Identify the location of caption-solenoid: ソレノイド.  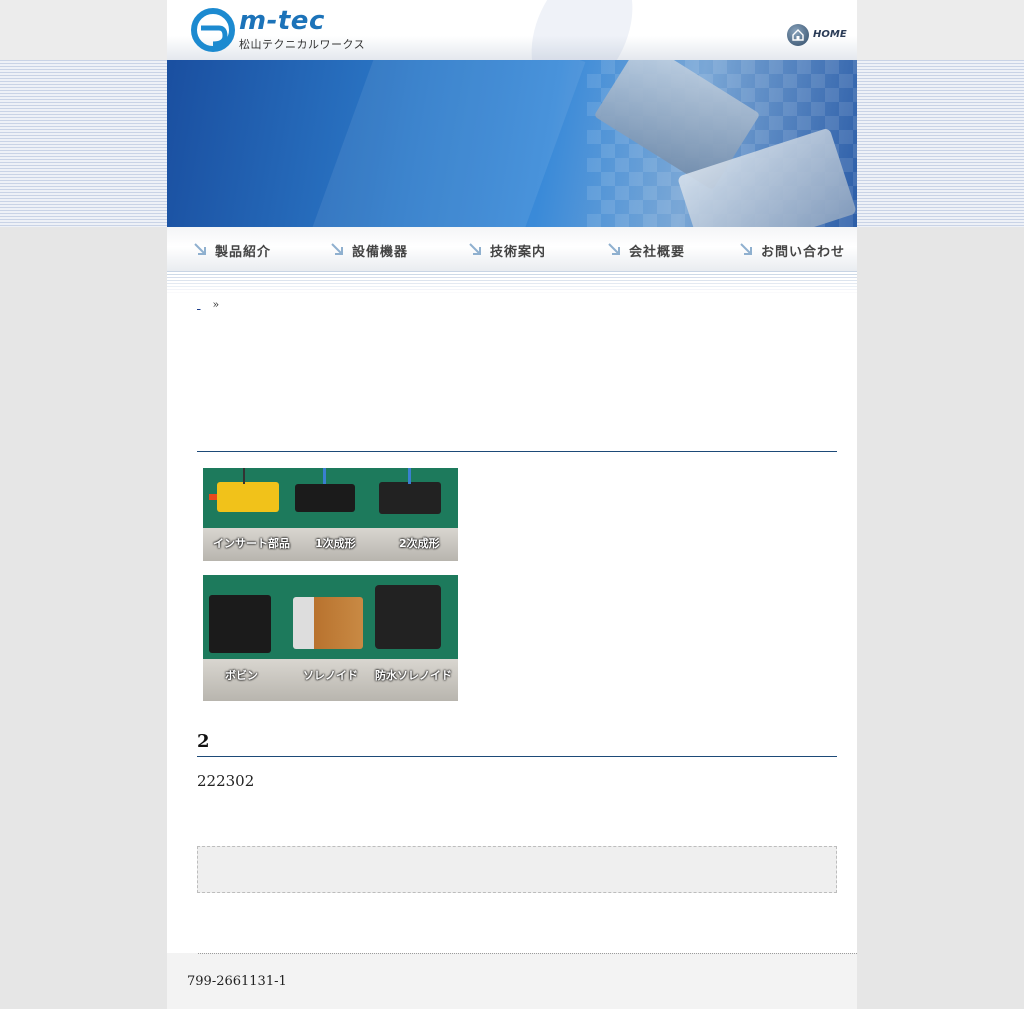
(330, 675).